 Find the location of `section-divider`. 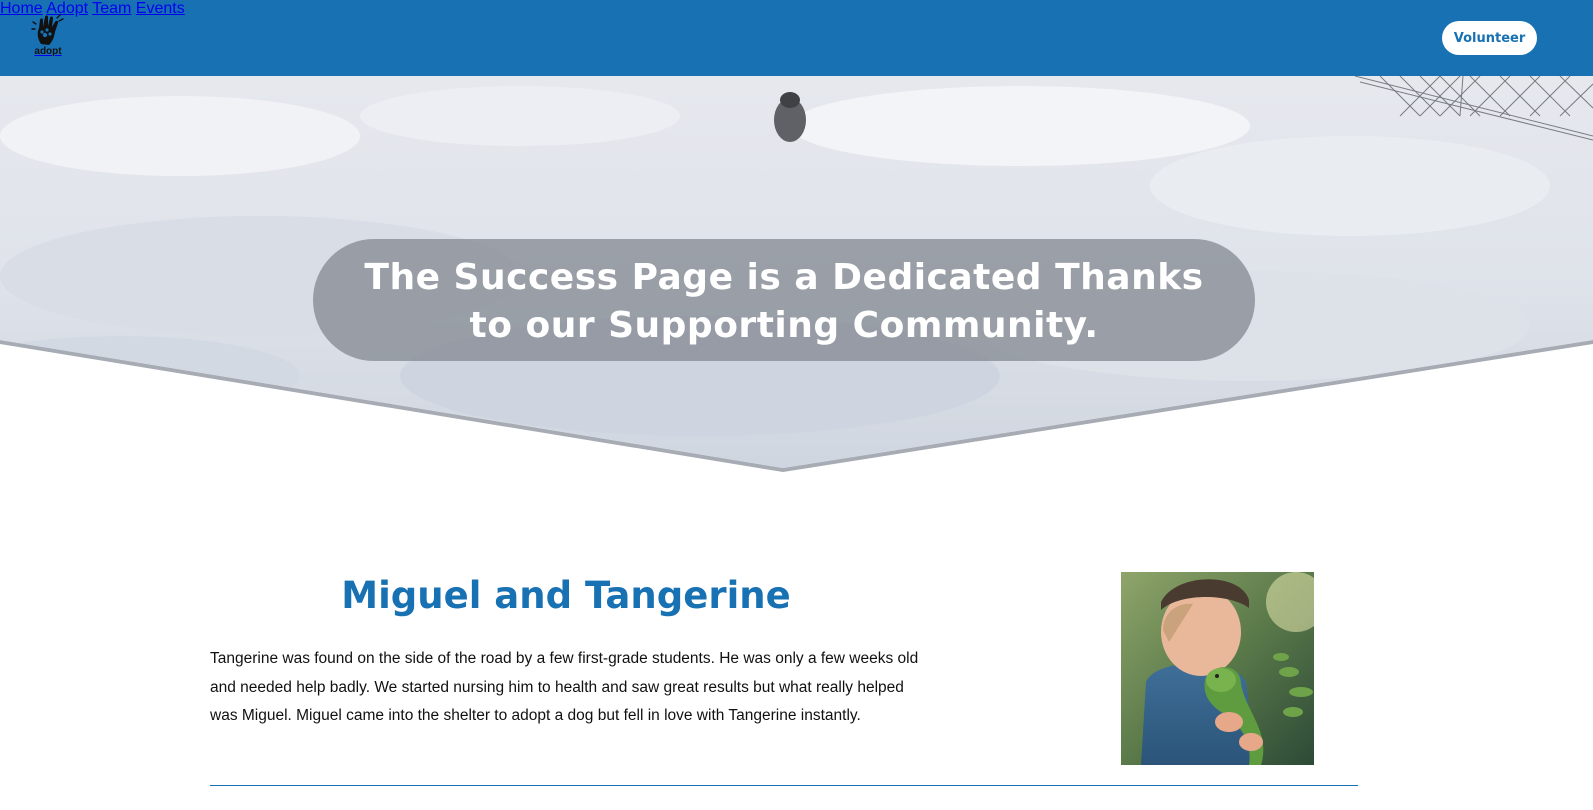

section-divider is located at coordinates (784, 785).